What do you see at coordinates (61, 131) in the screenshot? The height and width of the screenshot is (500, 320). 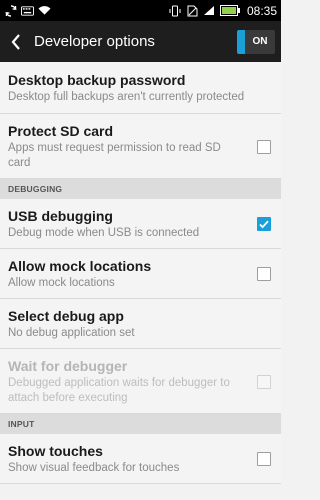 I see `item-title: Protect SD card` at bounding box center [61, 131].